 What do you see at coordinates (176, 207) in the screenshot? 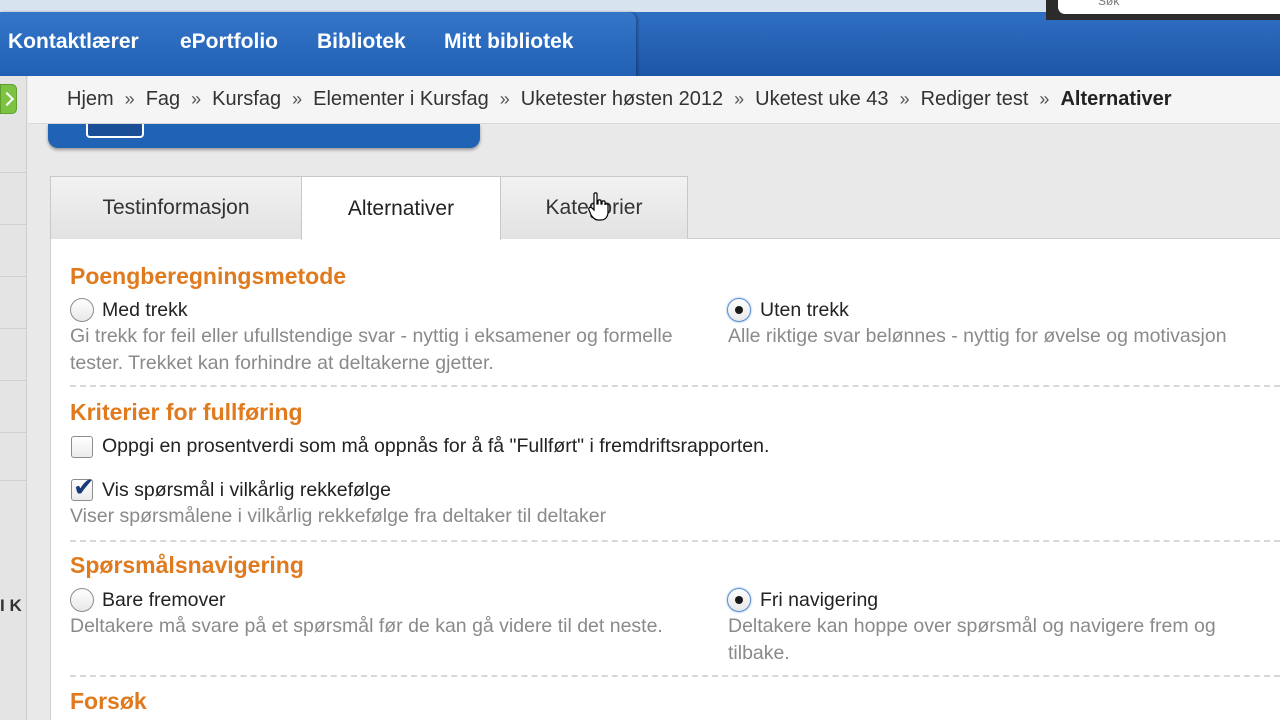
I see `tab-testinformasjon: Testinformasjon` at bounding box center [176, 207].